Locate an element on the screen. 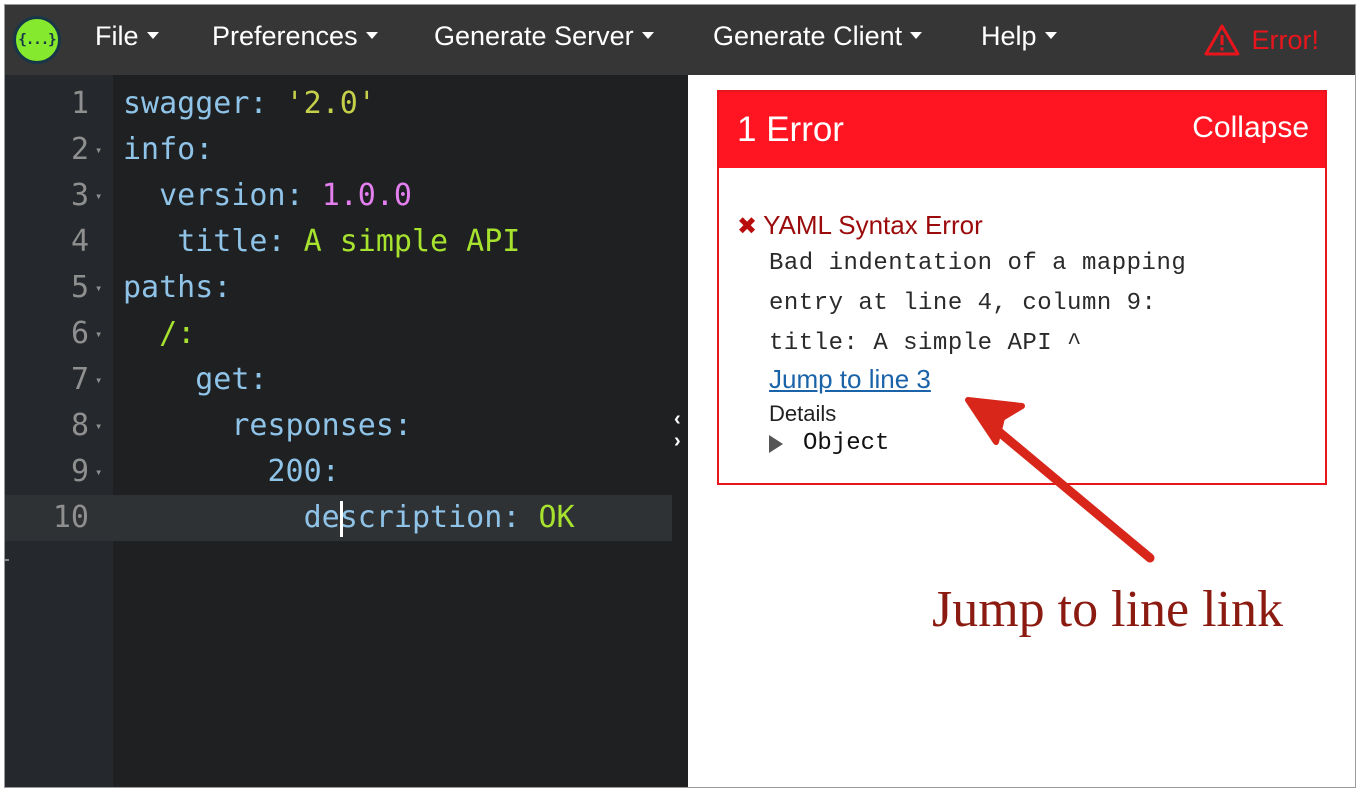 This screenshot has width=1360, height=792. menu-preferences: Preferences is located at coordinates (295, 40).